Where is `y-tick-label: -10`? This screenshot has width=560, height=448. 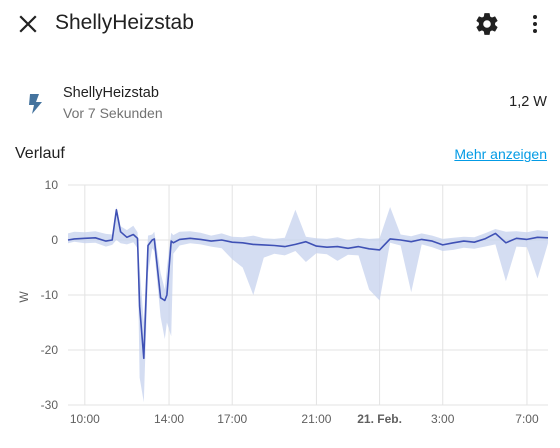 y-tick-label: -10 is located at coordinates (50, 295).